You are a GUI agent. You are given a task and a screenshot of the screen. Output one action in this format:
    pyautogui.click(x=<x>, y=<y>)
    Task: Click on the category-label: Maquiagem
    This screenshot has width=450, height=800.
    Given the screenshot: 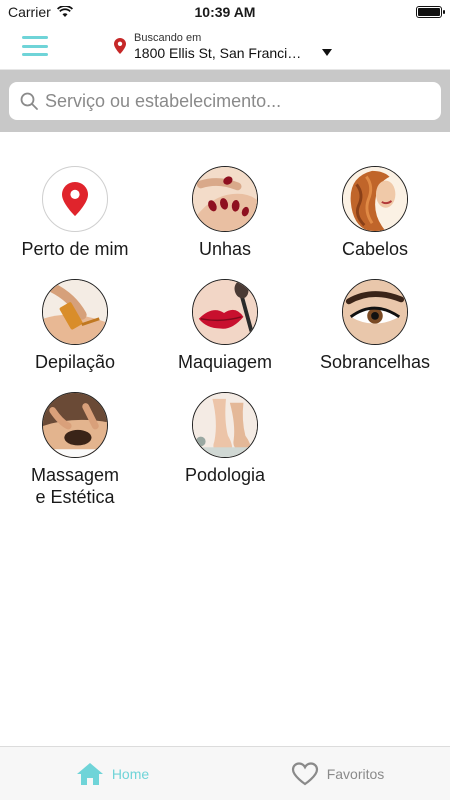 What is the action you would take?
    pyautogui.click(x=225, y=362)
    